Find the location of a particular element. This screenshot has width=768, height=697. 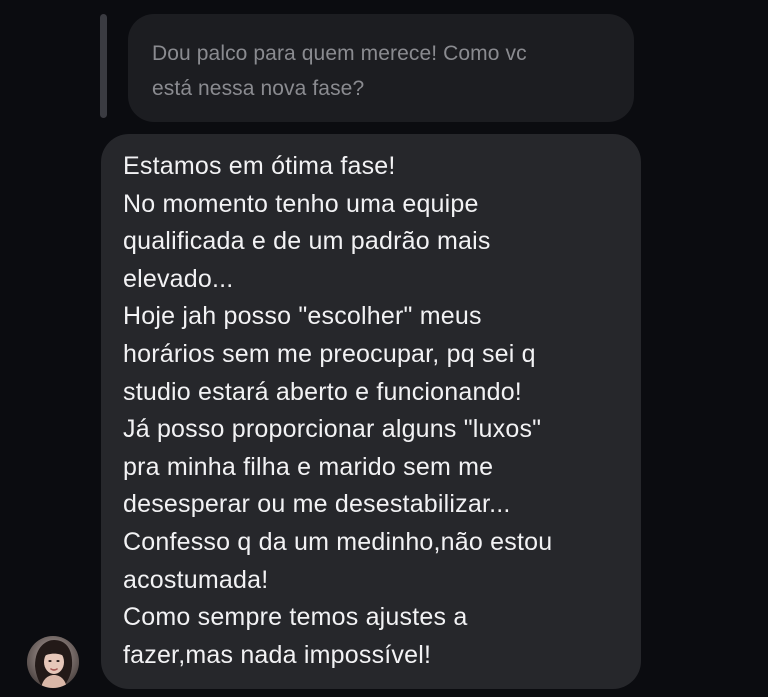

message-line: horários sem me preocupar, pq sei q is located at coordinates (329, 353).